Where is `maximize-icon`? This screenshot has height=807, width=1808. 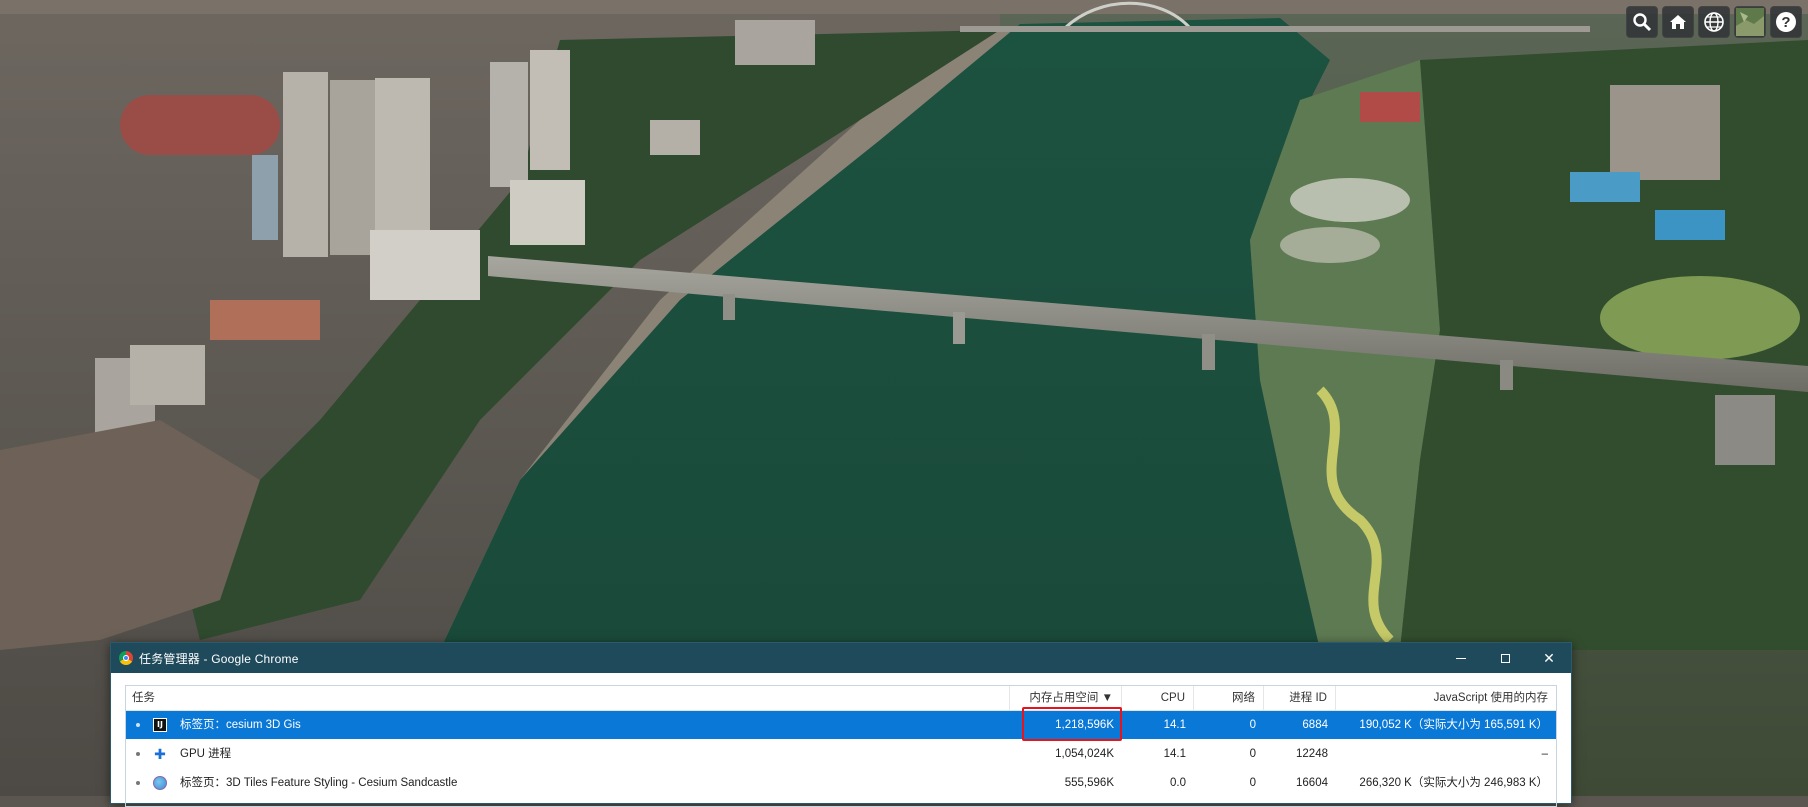 maximize-icon is located at coordinates (1505, 658).